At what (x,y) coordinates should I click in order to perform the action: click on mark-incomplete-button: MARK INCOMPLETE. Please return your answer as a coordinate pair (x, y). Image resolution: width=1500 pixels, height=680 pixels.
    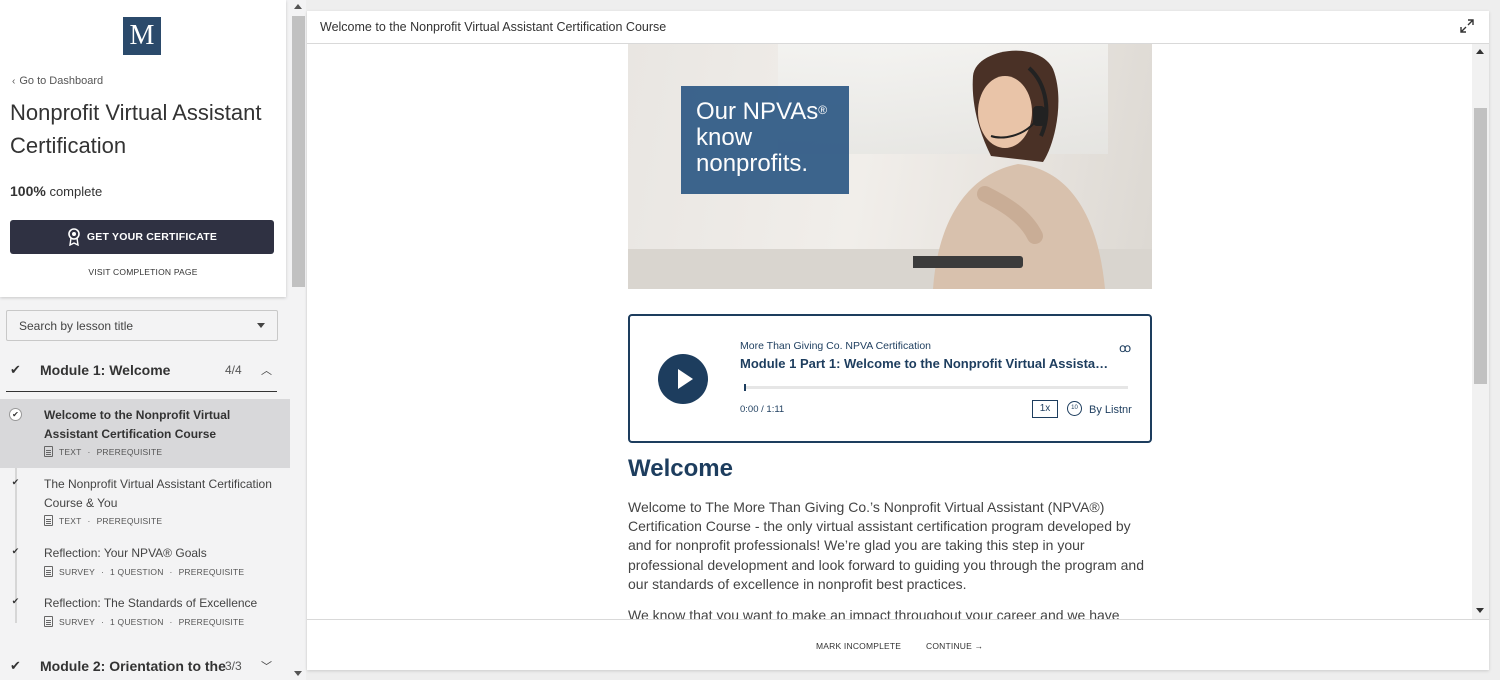
    Looking at the image, I should click on (858, 646).